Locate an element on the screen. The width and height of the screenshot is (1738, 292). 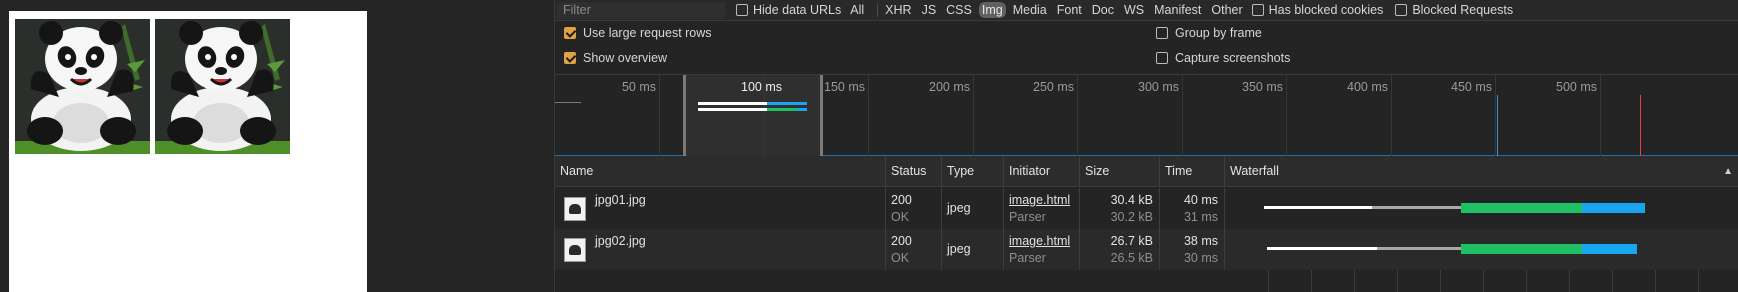
column-header-type: Type is located at coordinates (973, 171).